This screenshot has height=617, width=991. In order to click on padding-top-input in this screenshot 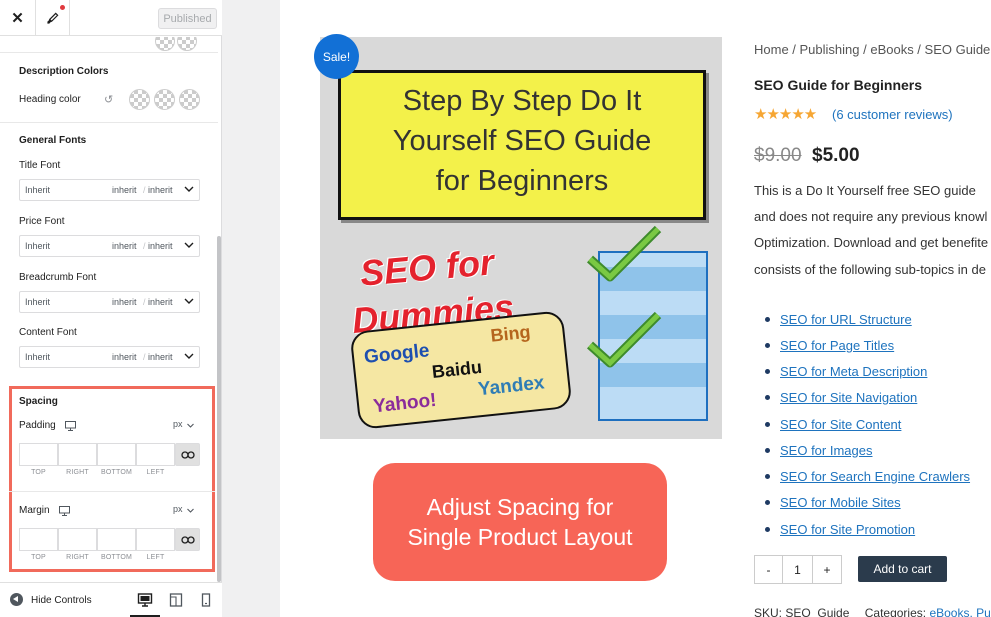, I will do `click(38, 454)`.